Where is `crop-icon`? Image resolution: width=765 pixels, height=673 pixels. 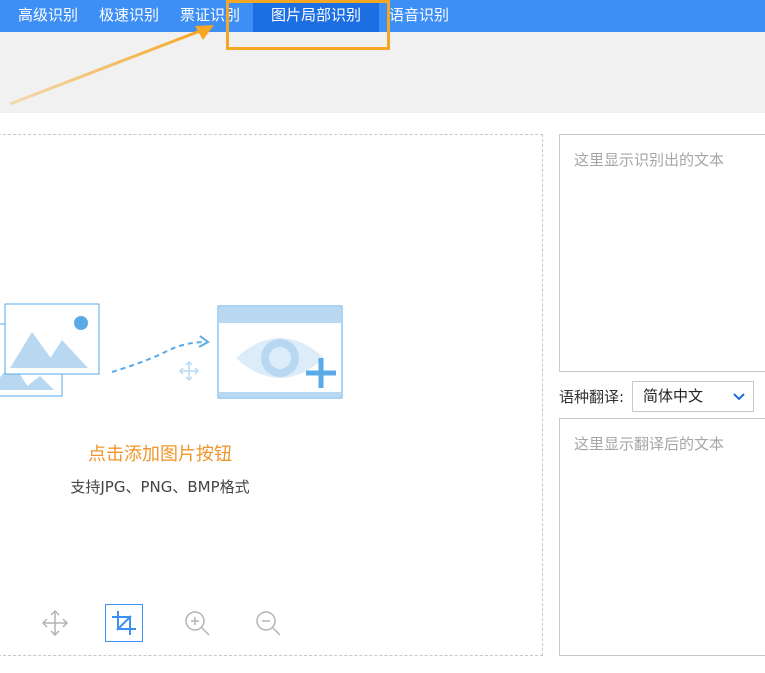 crop-icon is located at coordinates (124, 623).